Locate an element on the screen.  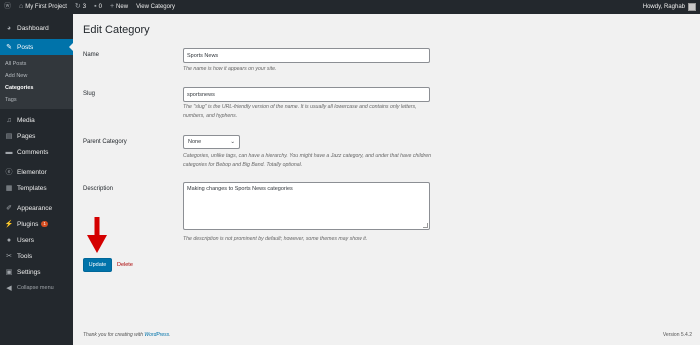
sidebar-item-label: Tools is located at coordinates (25, 256).